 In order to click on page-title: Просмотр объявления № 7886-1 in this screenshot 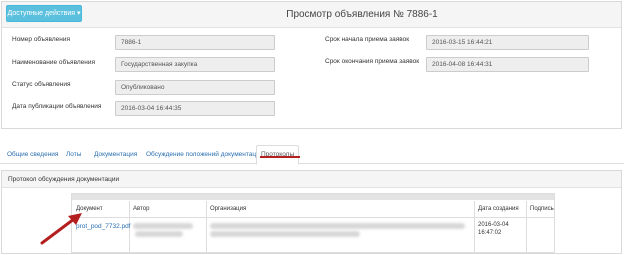, I will do `click(362, 14)`.